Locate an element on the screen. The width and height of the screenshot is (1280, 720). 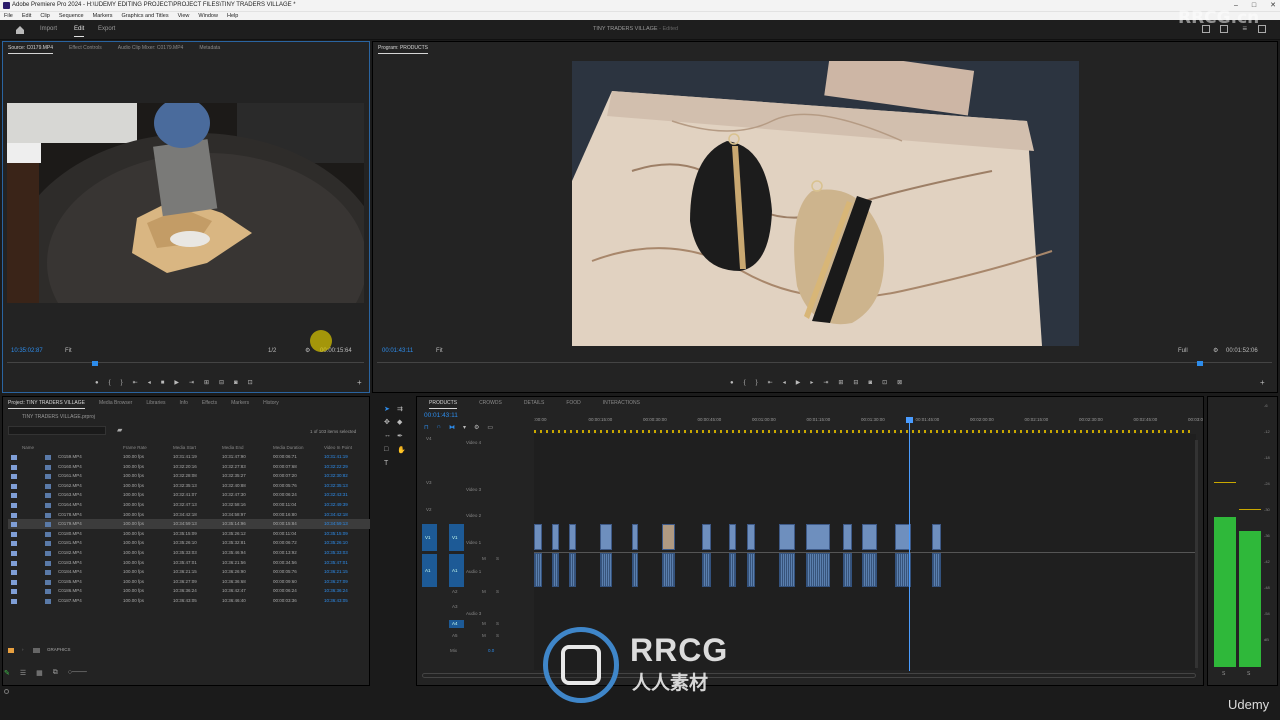
mark-in-icon: { is located at coordinates (110, 383).